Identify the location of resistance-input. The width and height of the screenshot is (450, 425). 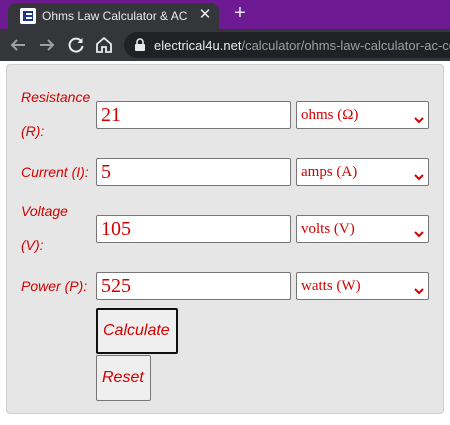
(193, 115).